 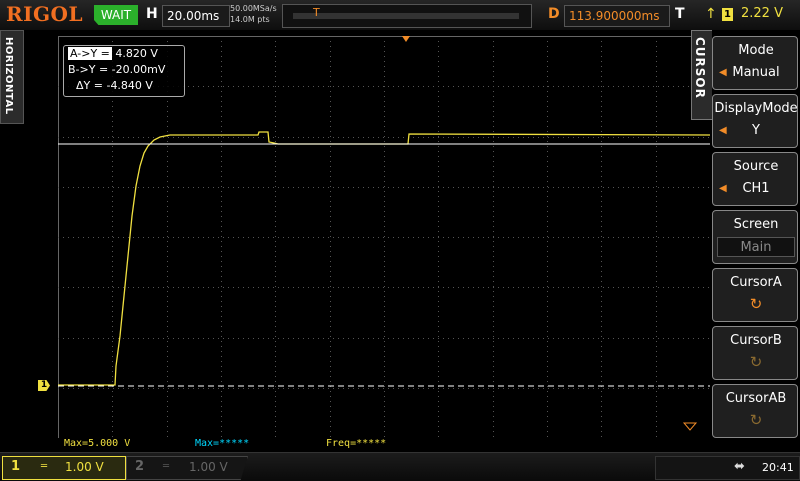 What do you see at coordinates (680, 14) in the screenshot?
I see `trigger-label: T` at bounding box center [680, 14].